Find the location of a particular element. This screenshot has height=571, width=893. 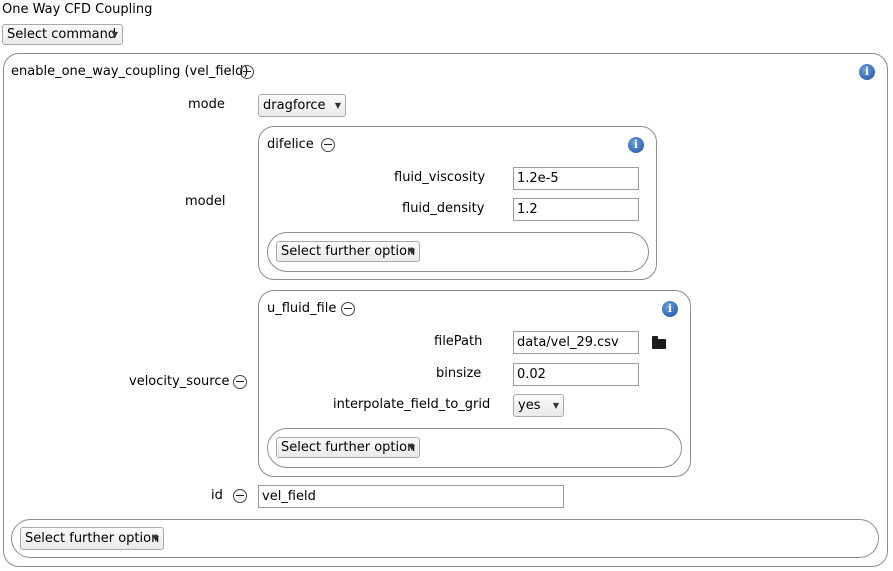

id-input: vel_field is located at coordinates (411, 496).